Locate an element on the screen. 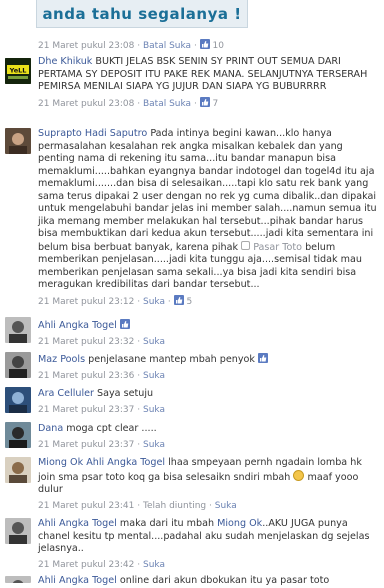  comment-author: Dhe Khikuk is located at coordinates (65, 61).